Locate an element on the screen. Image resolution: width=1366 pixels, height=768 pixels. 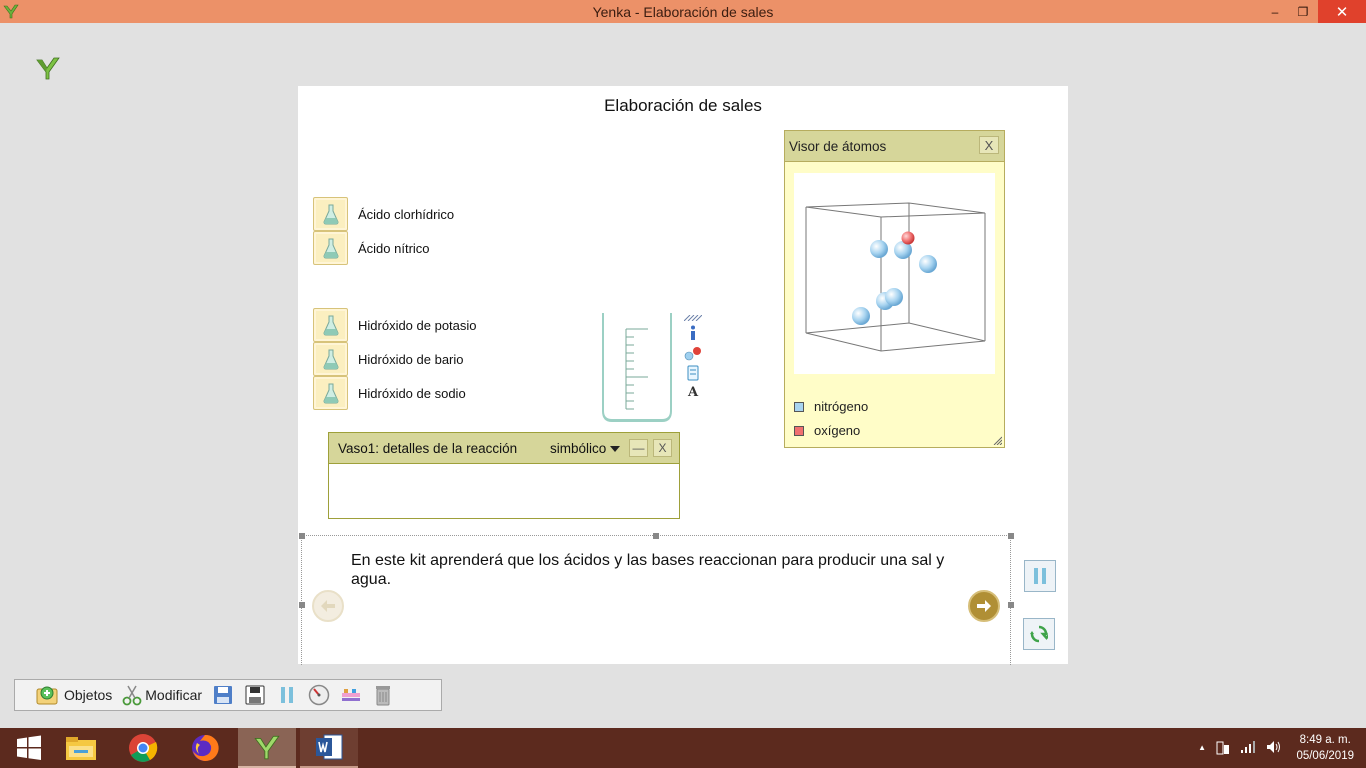
legend-swatch-oxygen is located at coordinates (799, 430).